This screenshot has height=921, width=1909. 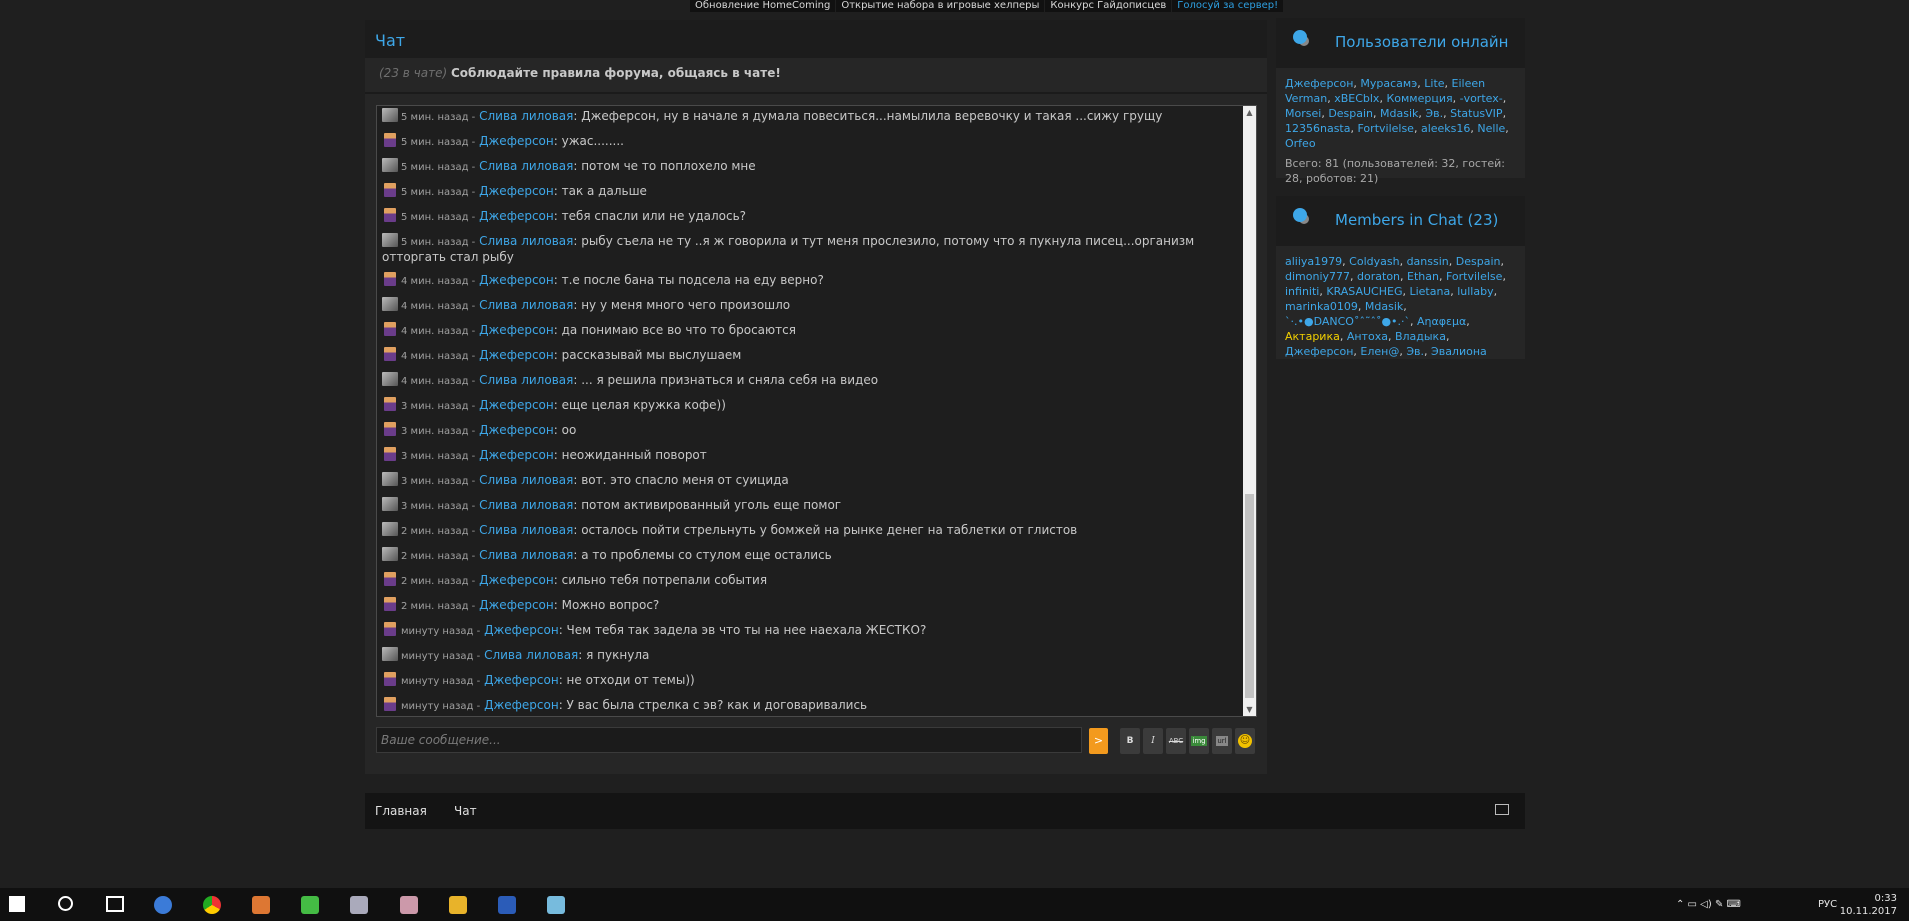 I want to click on user-link: Эвалиона, so click(x=1459, y=351).